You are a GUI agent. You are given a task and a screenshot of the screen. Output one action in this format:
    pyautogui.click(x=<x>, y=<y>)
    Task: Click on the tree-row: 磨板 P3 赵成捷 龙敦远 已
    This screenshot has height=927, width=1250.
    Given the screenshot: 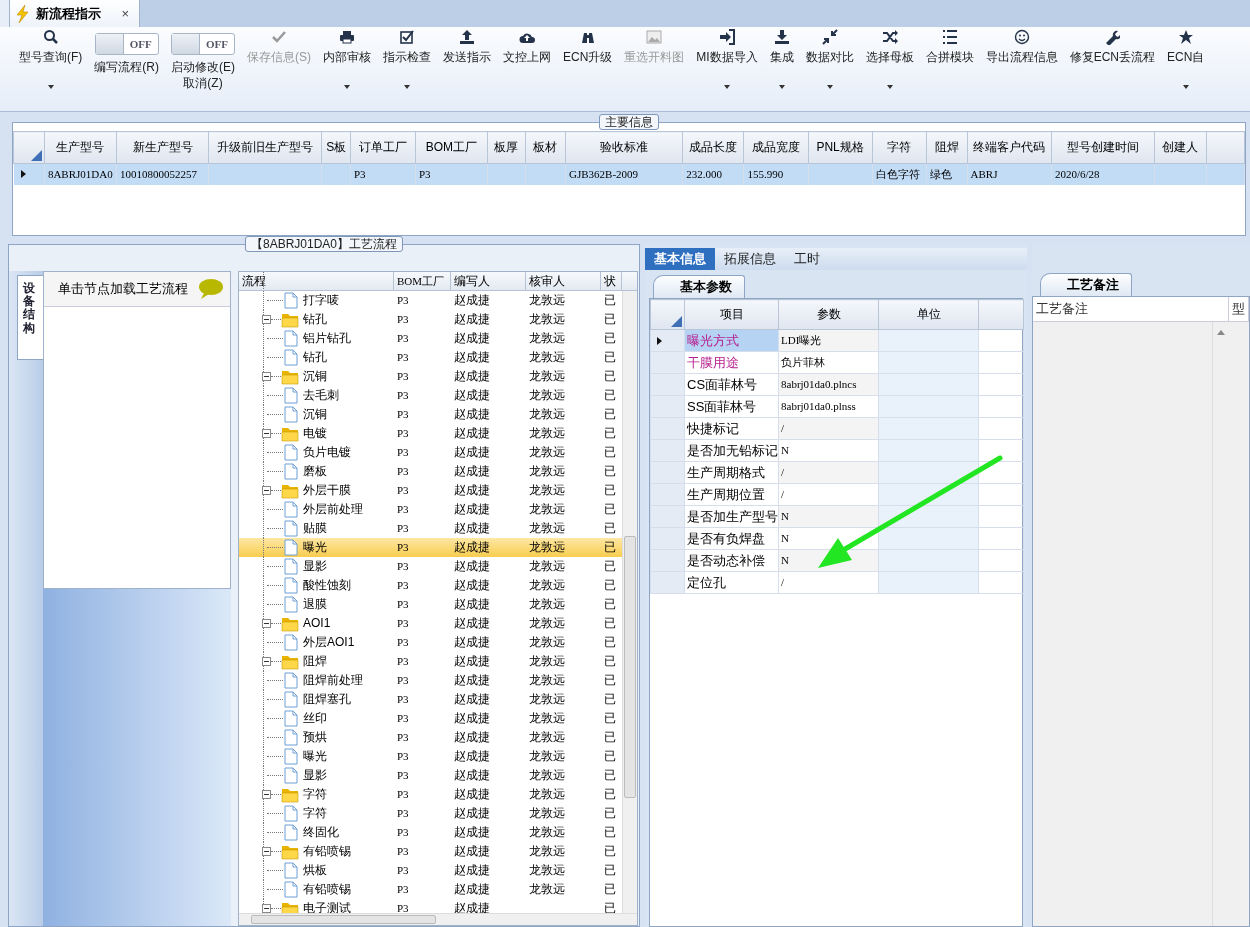 What is the action you would take?
    pyautogui.click(x=430, y=471)
    